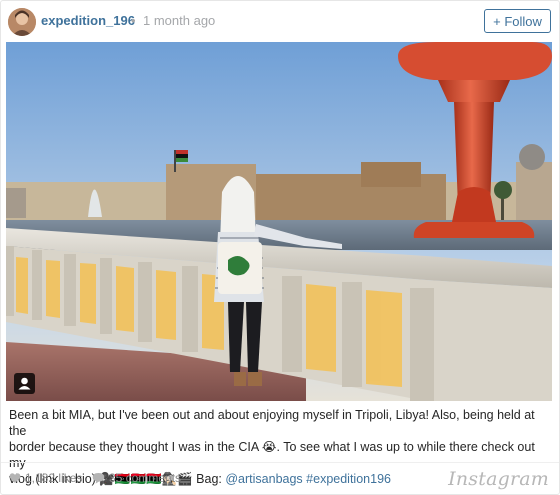 This screenshot has height=495, width=560. What do you see at coordinates (98, 478) in the screenshot?
I see `comment-bubble-icon` at bounding box center [98, 478].